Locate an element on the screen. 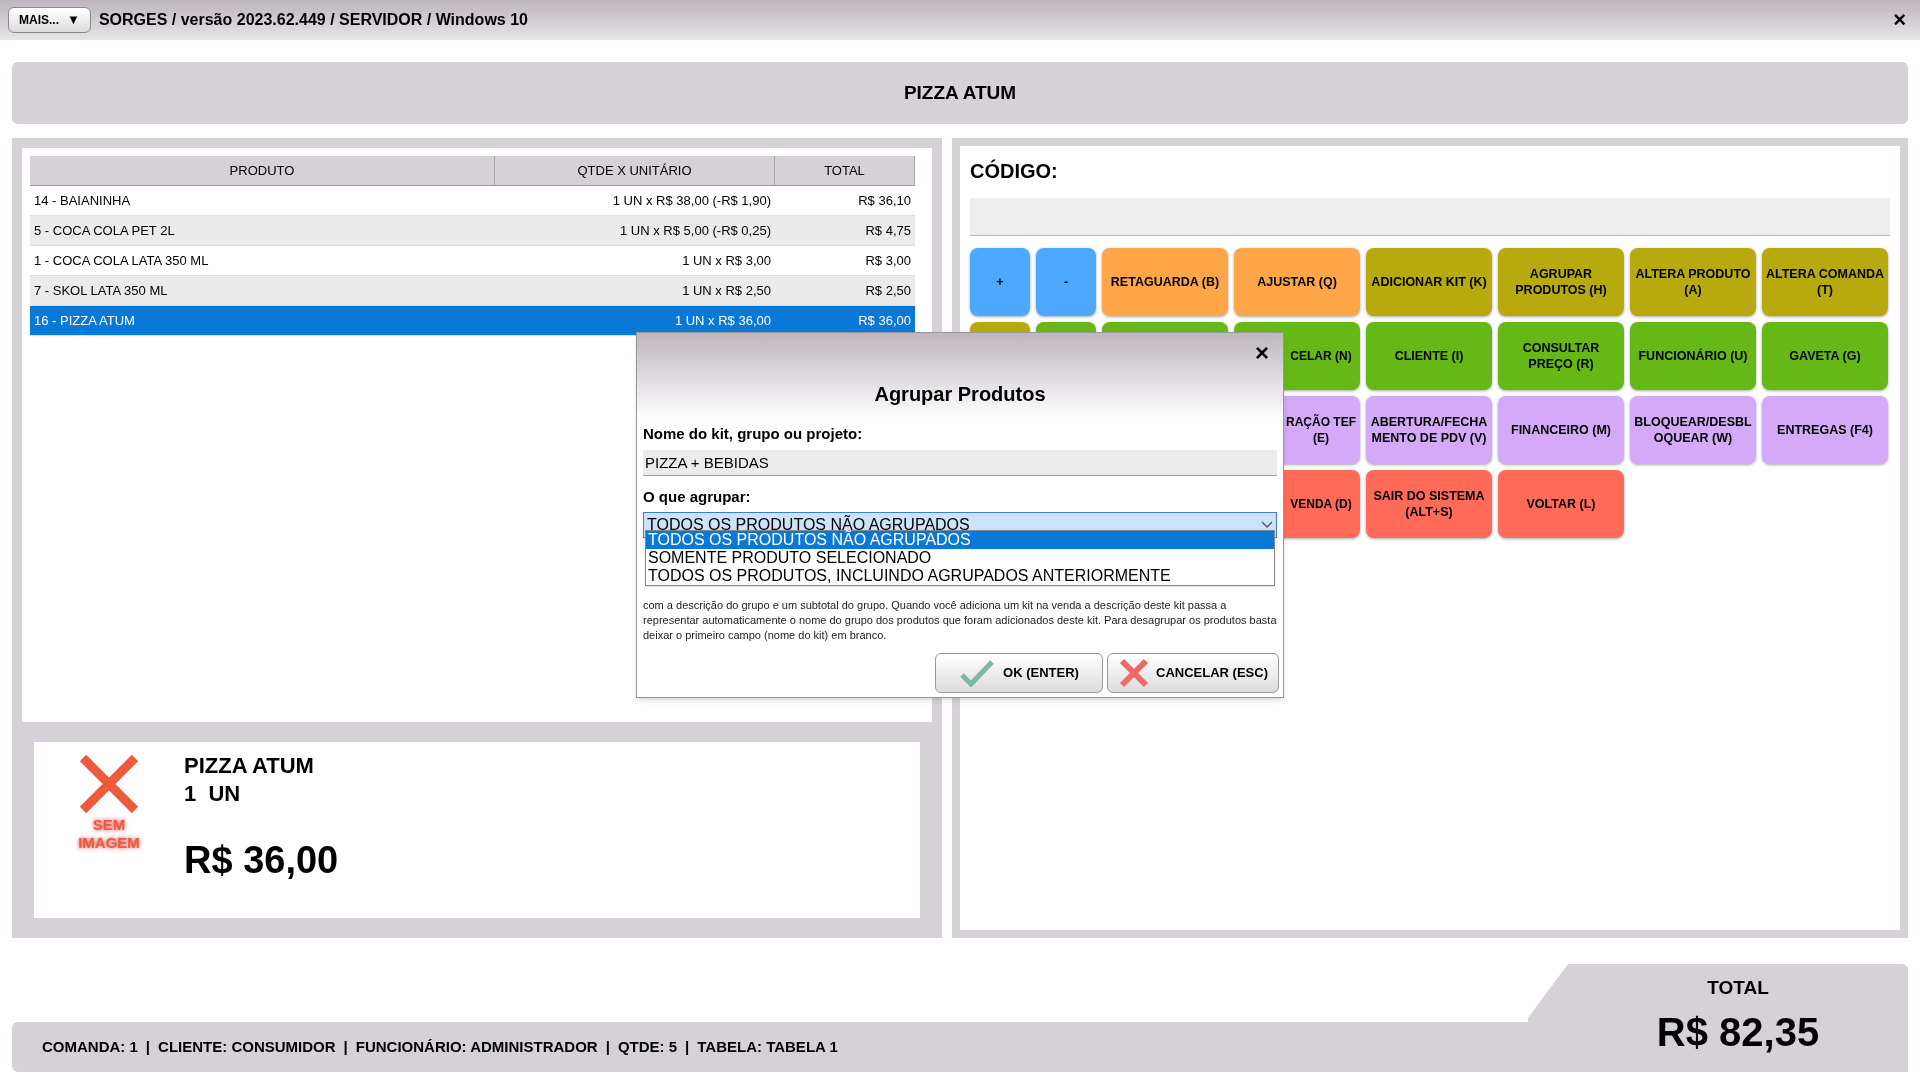 The width and height of the screenshot is (1920, 1080). action-button: RETAGUARDA (B) is located at coordinates (1165, 282).